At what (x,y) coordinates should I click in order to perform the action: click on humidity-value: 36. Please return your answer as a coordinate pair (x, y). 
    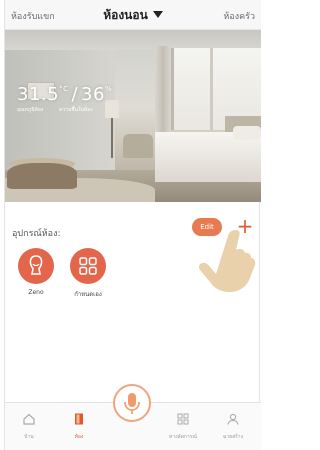
    Looking at the image, I should click on (93, 94).